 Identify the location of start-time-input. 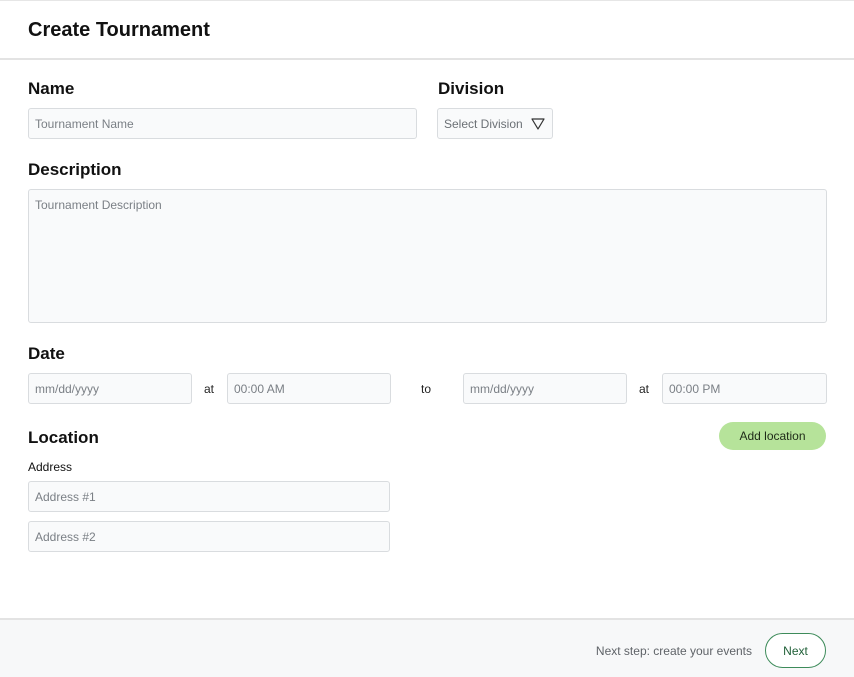
(309, 388).